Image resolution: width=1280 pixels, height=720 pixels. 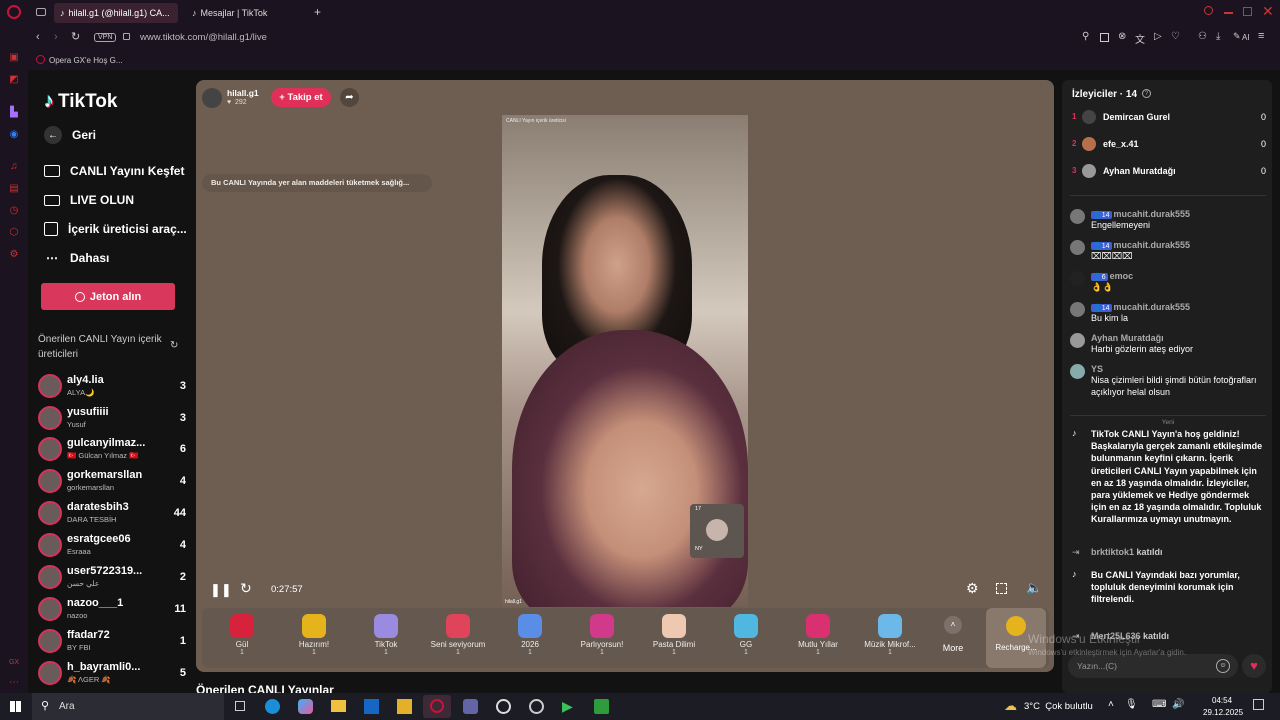 I want to click on gift-item: Gül 1, so click(x=242, y=638).